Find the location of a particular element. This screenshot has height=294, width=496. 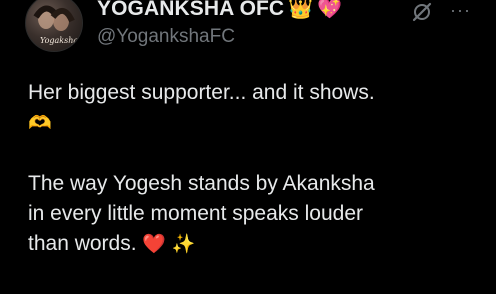

user-handle: @YogankshaFC is located at coordinates (166, 37).